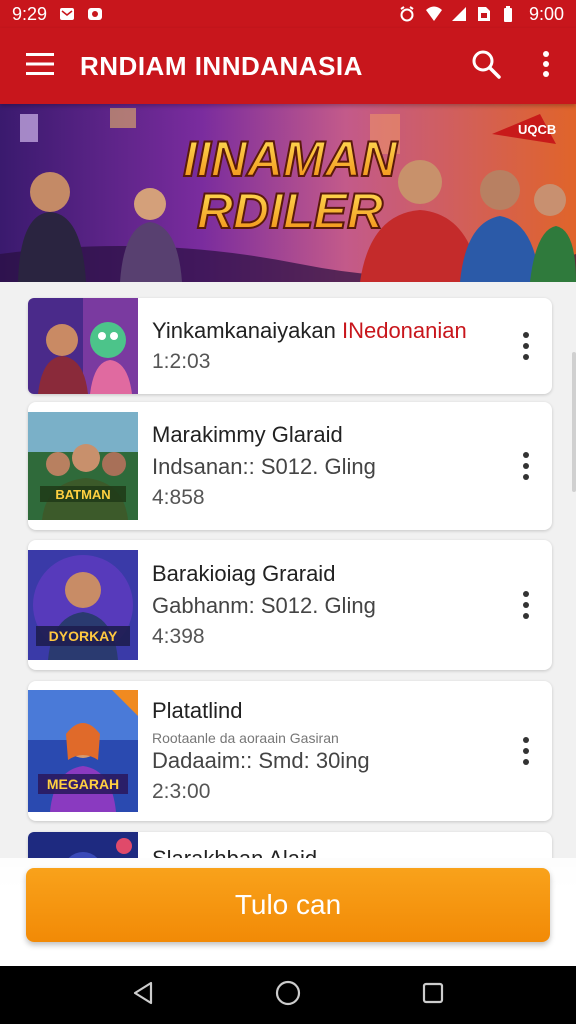 The width and height of the screenshot is (576, 1024). I want to click on back-triangle-icon, so click(143, 995).